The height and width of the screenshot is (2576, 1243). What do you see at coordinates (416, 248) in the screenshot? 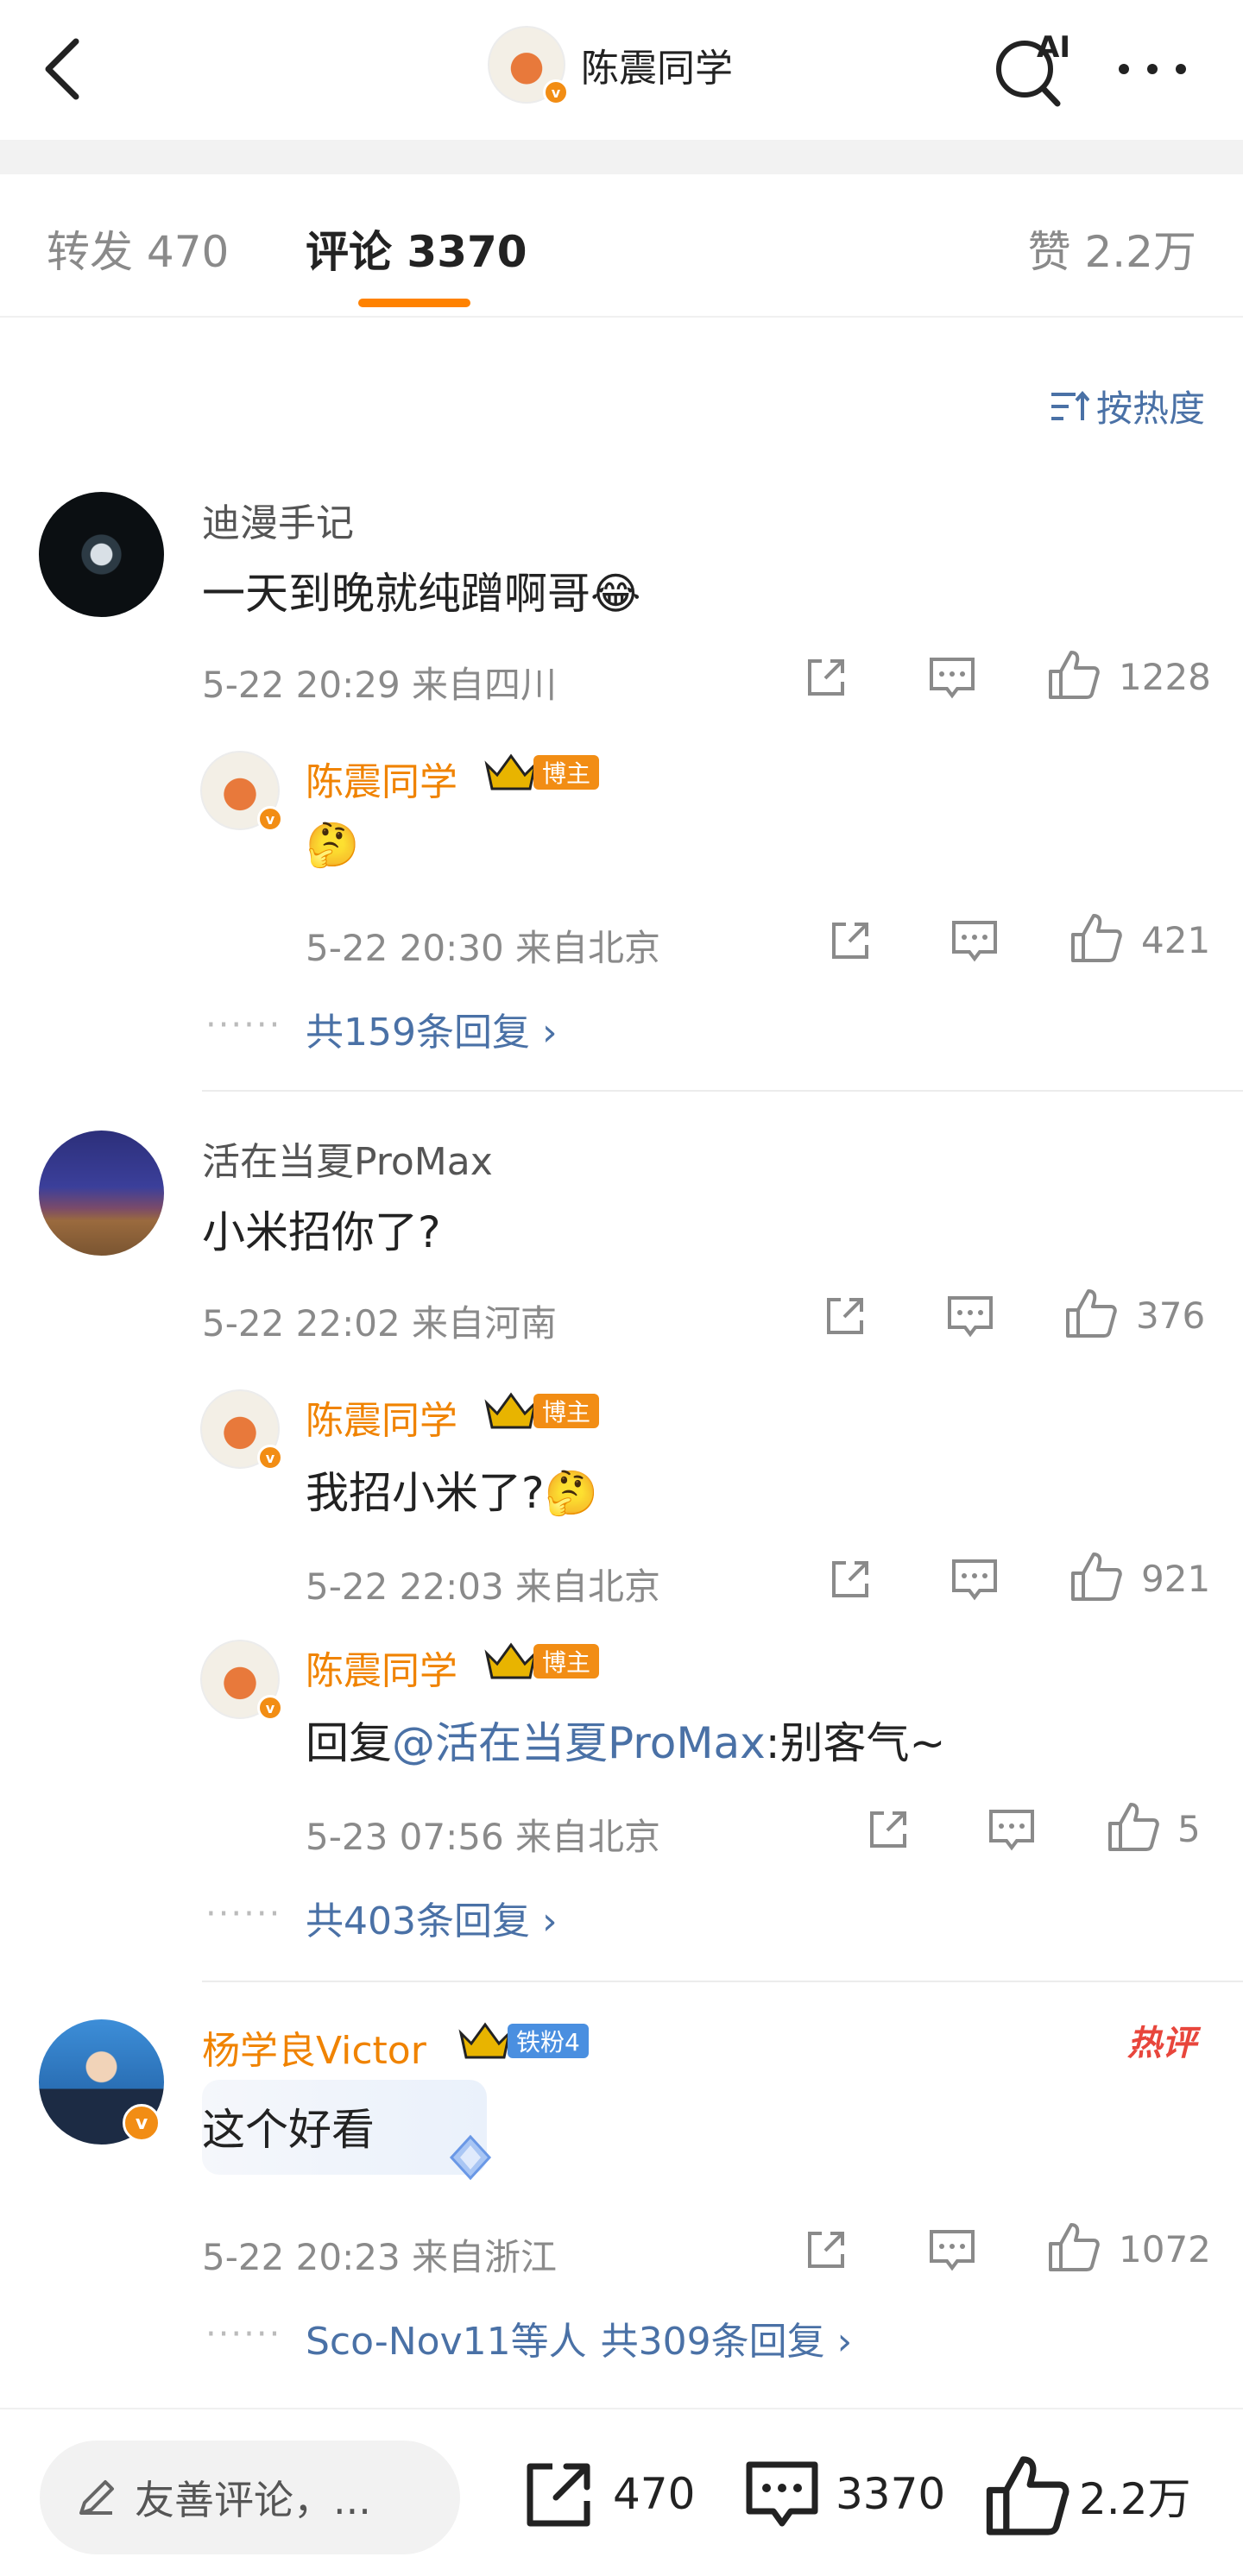
I see `tab-comments: 评论 3370` at bounding box center [416, 248].